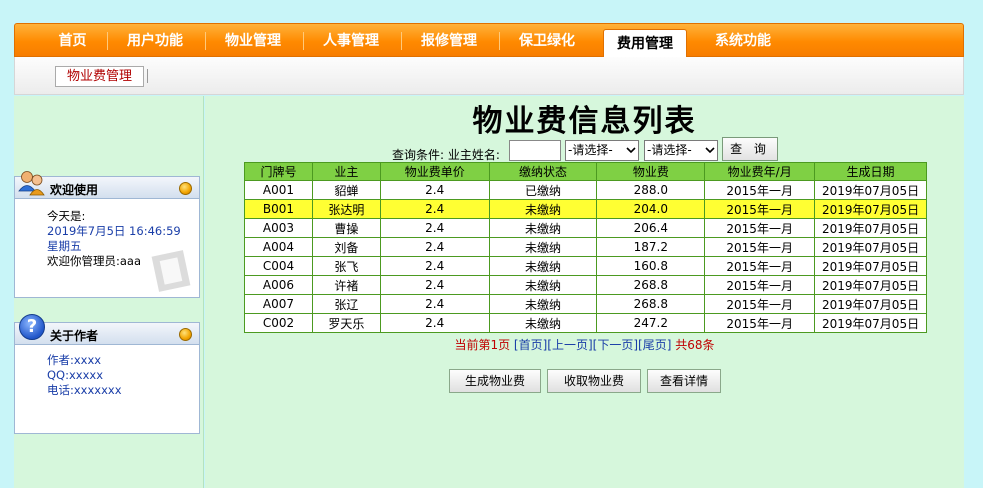 This screenshot has width=983, height=488. I want to click on nav-item-user-functions: 用户功能, so click(155, 41).